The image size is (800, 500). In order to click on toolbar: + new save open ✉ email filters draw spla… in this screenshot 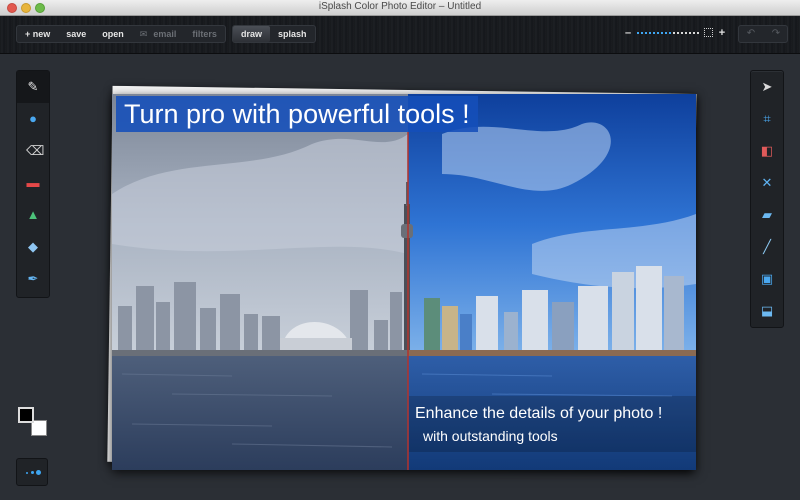, I will do `click(400, 35)`.